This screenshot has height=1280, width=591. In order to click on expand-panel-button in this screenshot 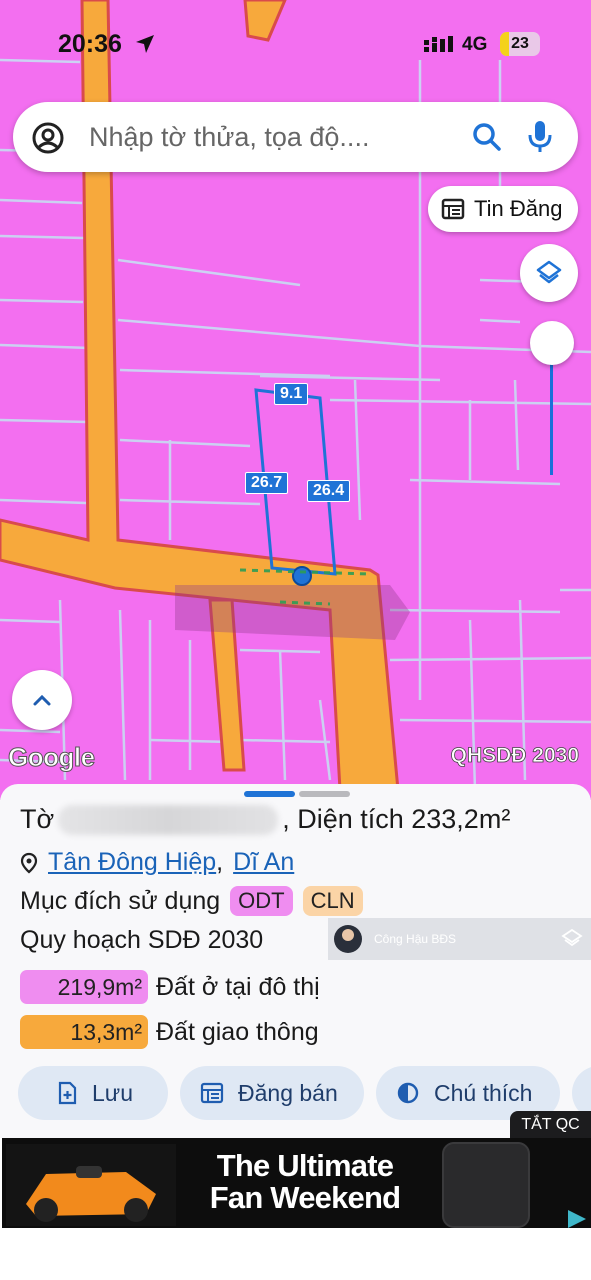, I will do `click(42, 700)`.